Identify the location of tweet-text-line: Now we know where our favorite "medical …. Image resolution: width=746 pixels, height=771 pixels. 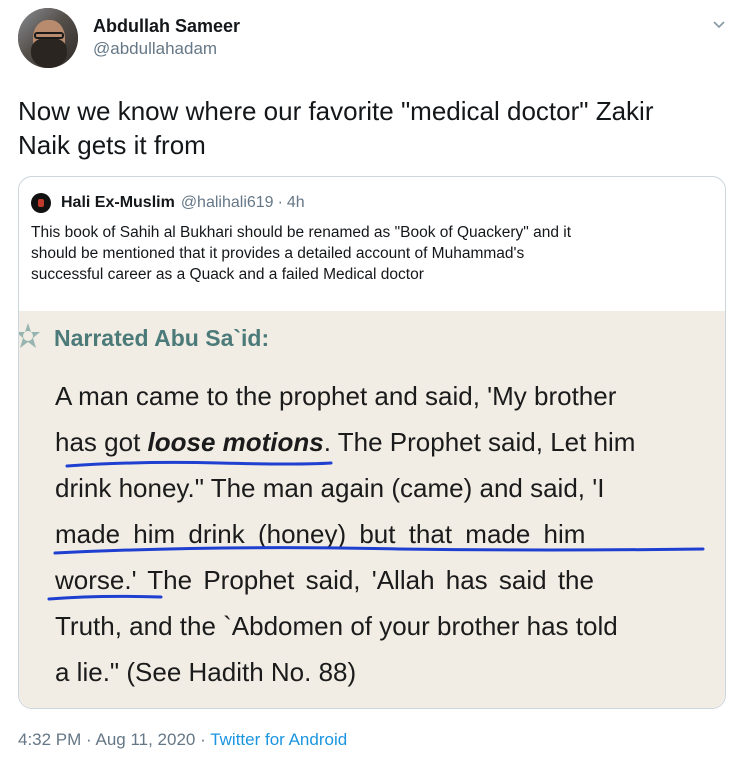
(336, 111).